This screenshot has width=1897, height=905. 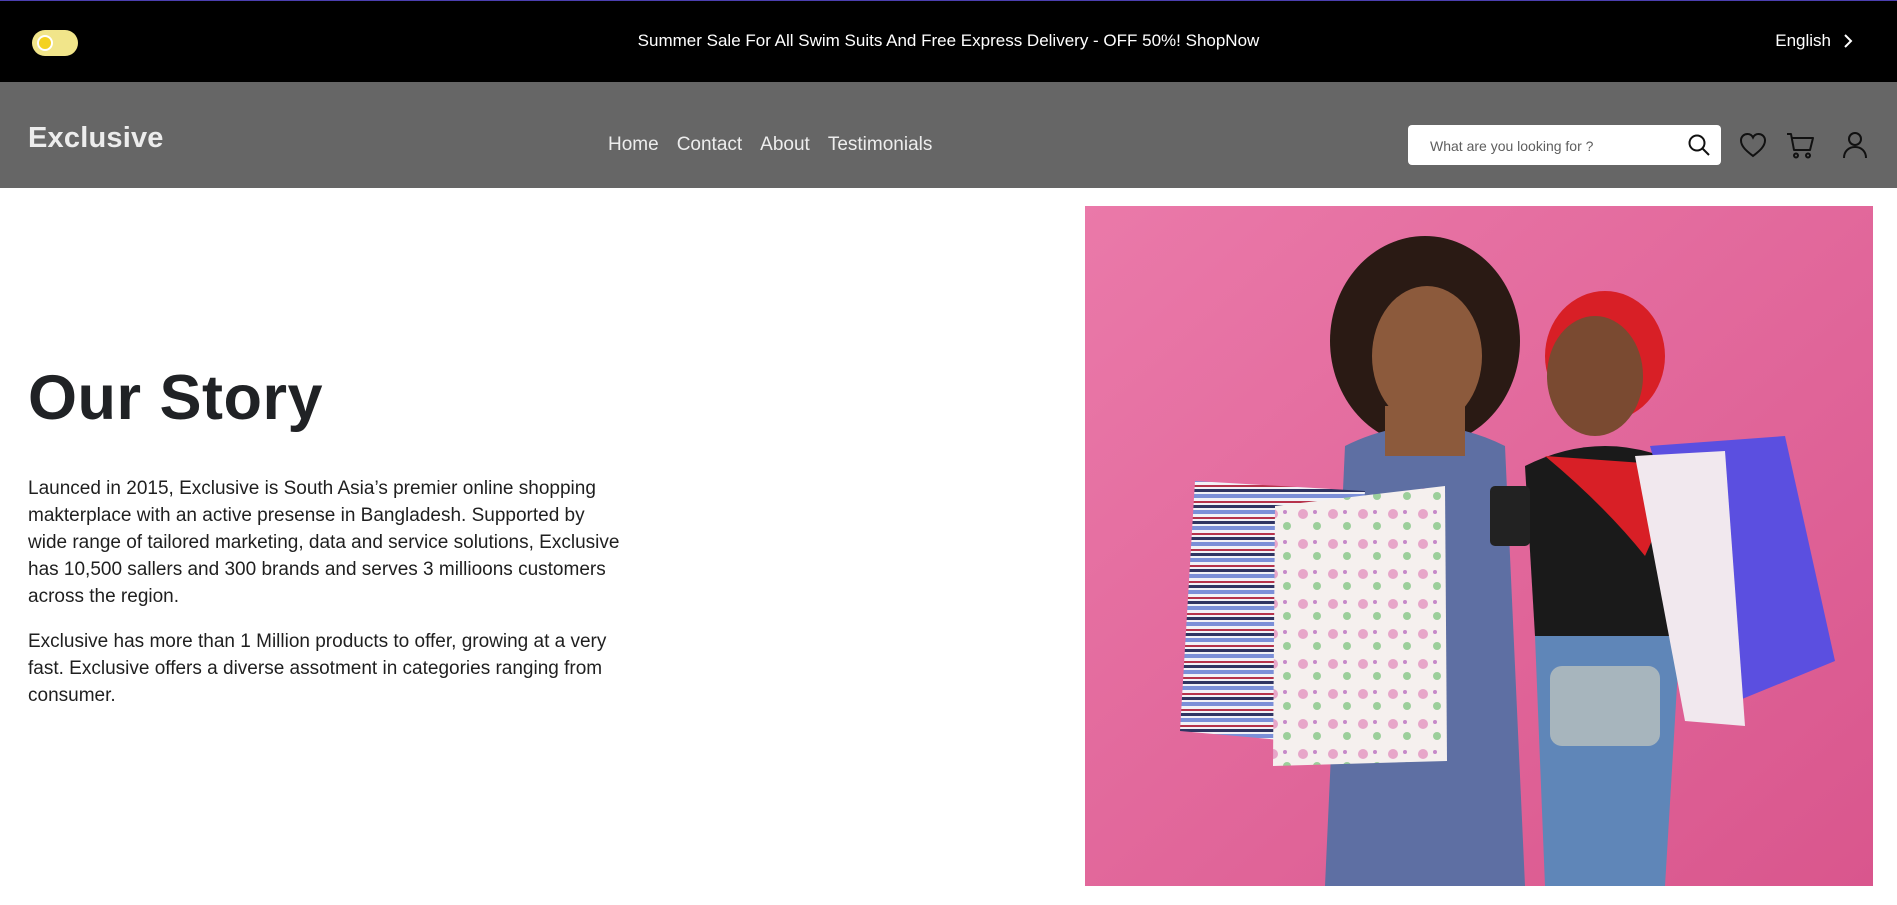 I want to click on language-label: English, so click(x=1803, y=40).